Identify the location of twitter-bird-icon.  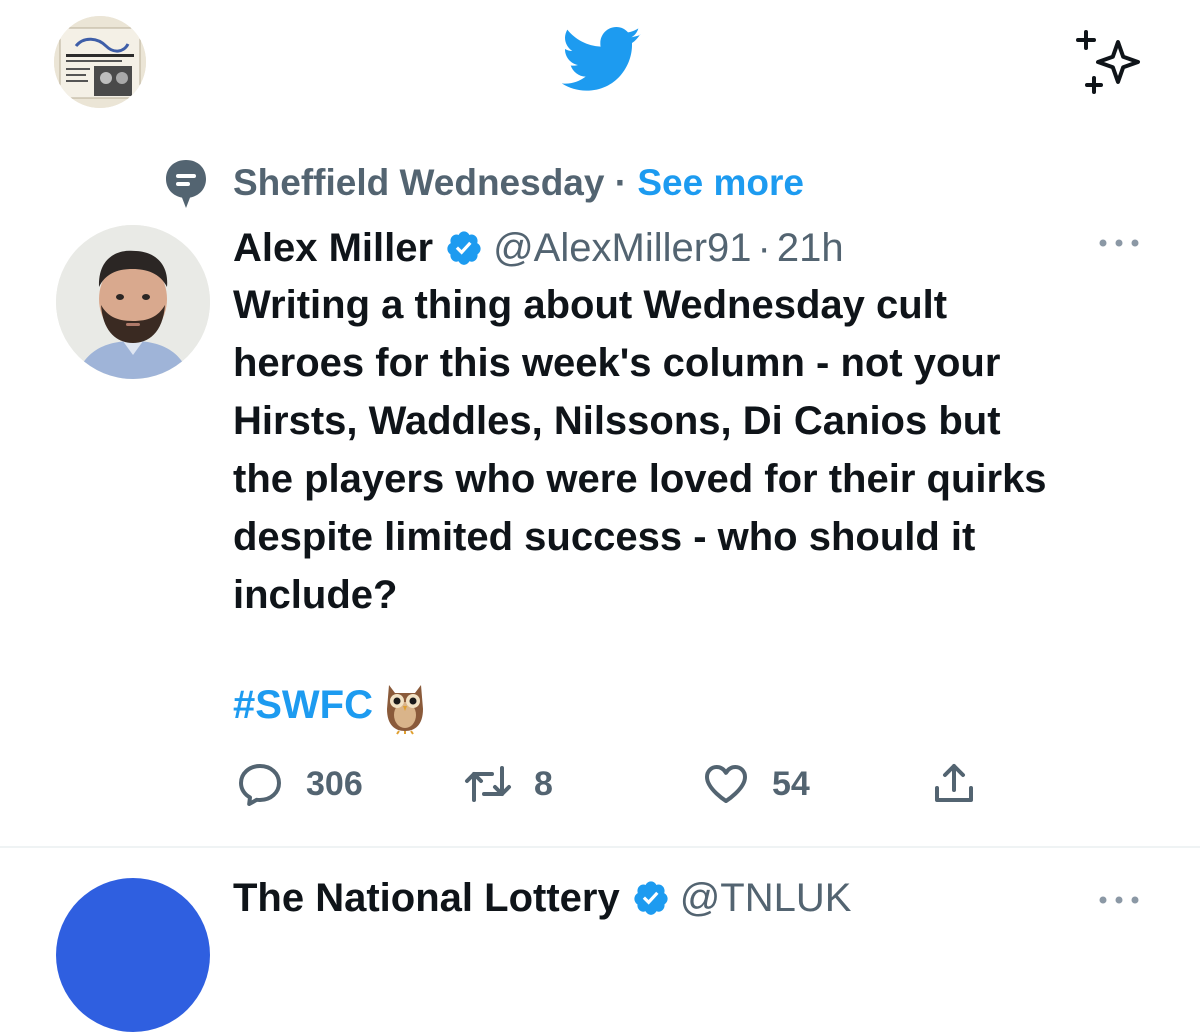
(602, 60).